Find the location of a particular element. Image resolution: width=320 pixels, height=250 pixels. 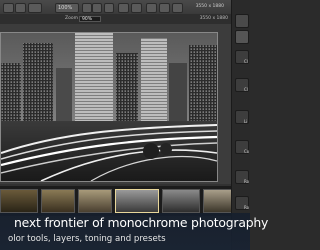

canvas-dimensions: 3550 x 1880 is located at coordinates (213, 18).